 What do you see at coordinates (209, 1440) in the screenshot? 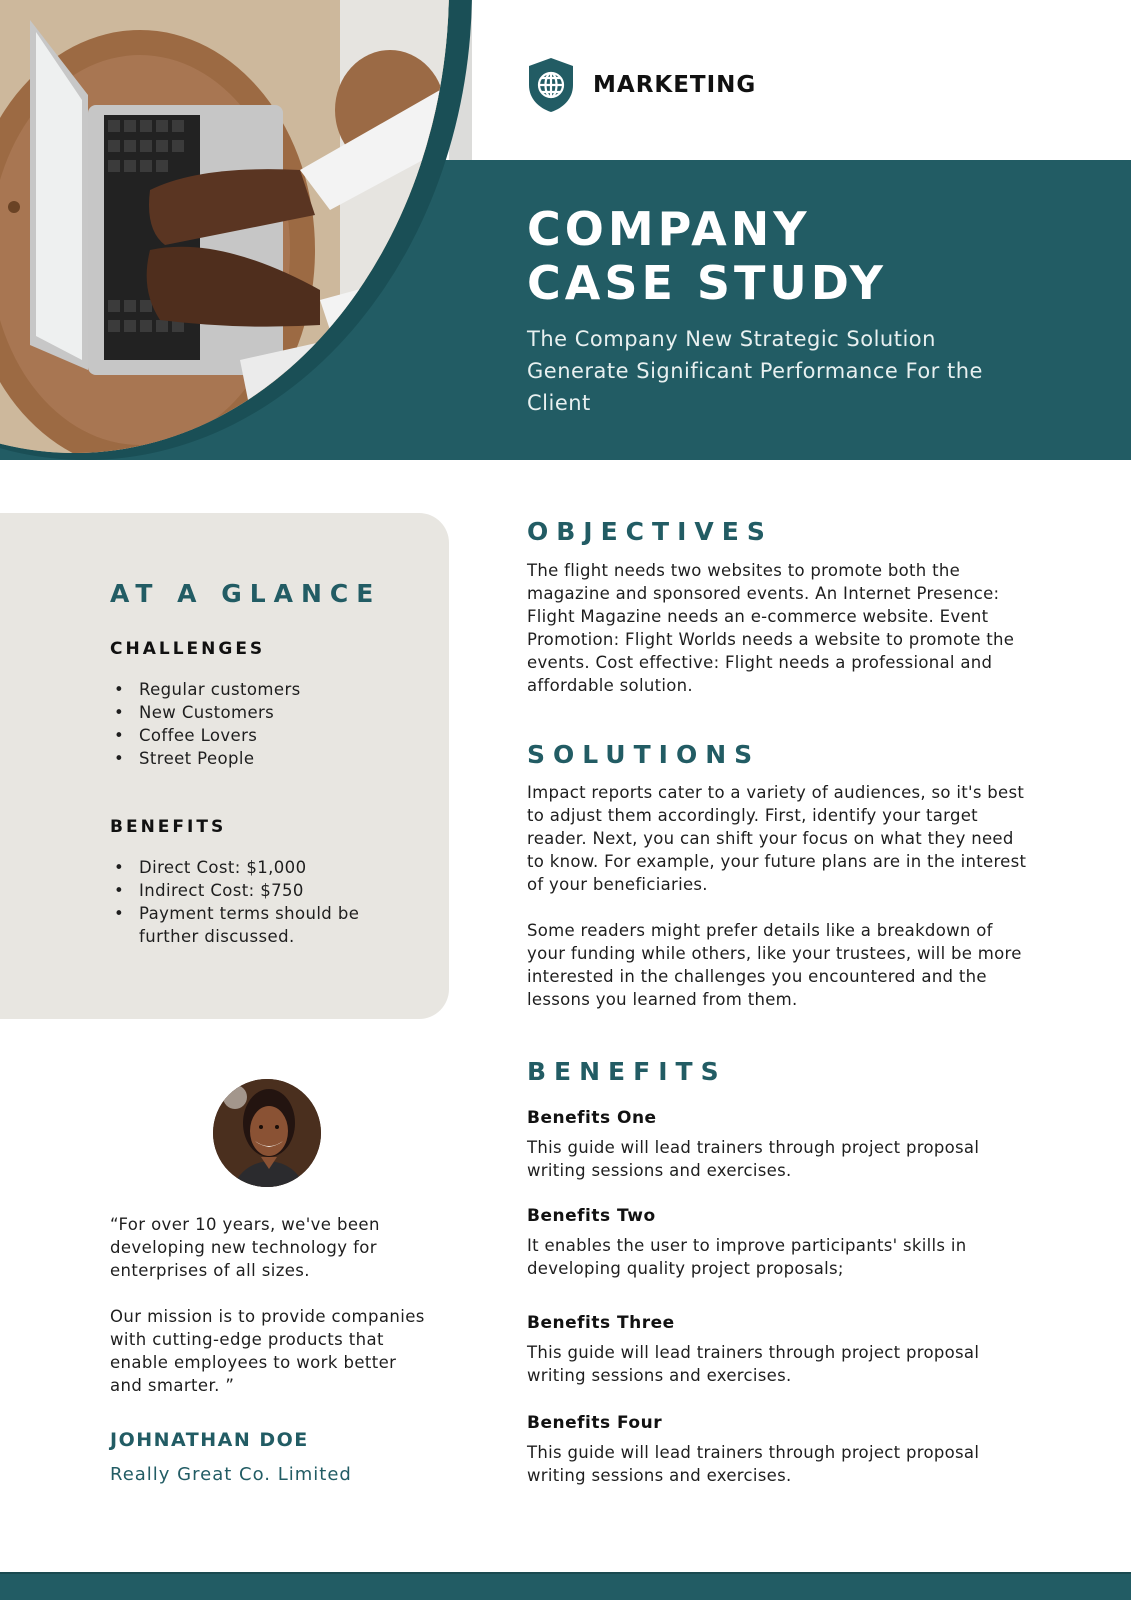
I see `author-name: JOHNATHAN DOE` at bounding box center [209, 1440].